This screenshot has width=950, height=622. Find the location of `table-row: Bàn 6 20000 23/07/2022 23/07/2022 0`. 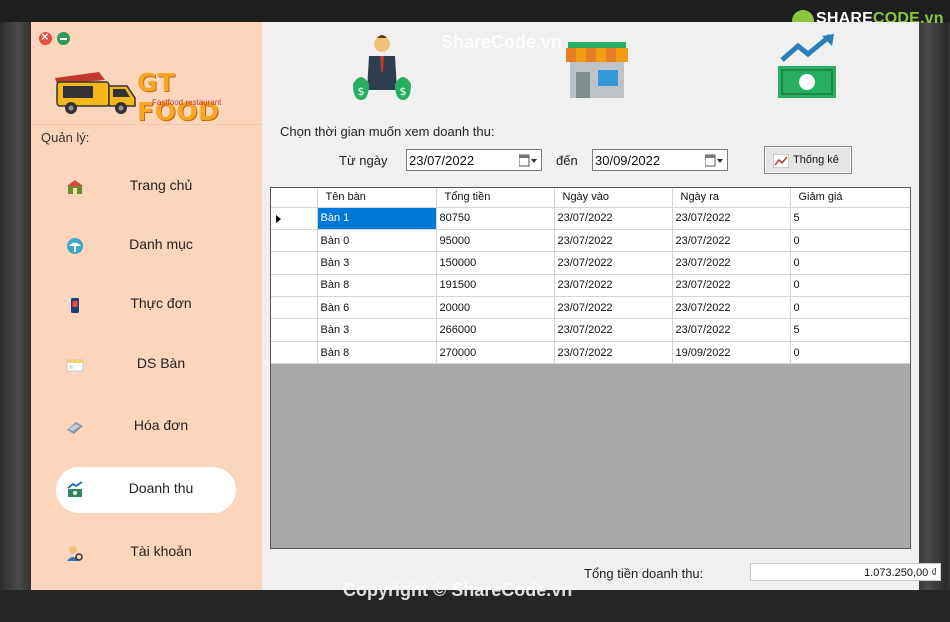

table-row: Bàn 6 20000 23/07/2022 23/07/2022 0 is located at coordinates (590, 308).